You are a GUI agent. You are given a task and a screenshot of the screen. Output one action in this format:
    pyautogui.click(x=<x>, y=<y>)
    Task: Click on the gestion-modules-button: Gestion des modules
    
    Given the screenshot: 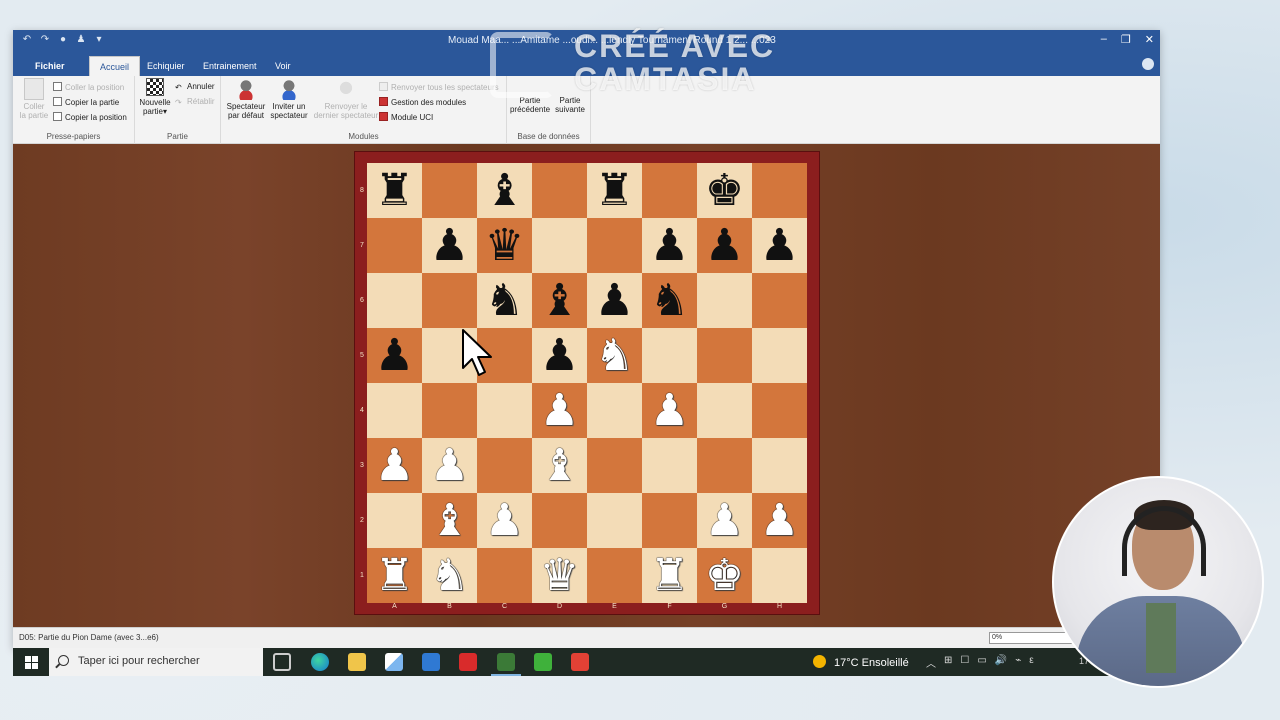 What is the action you would take?
    pyautogui.click(x=422, y=102)
    